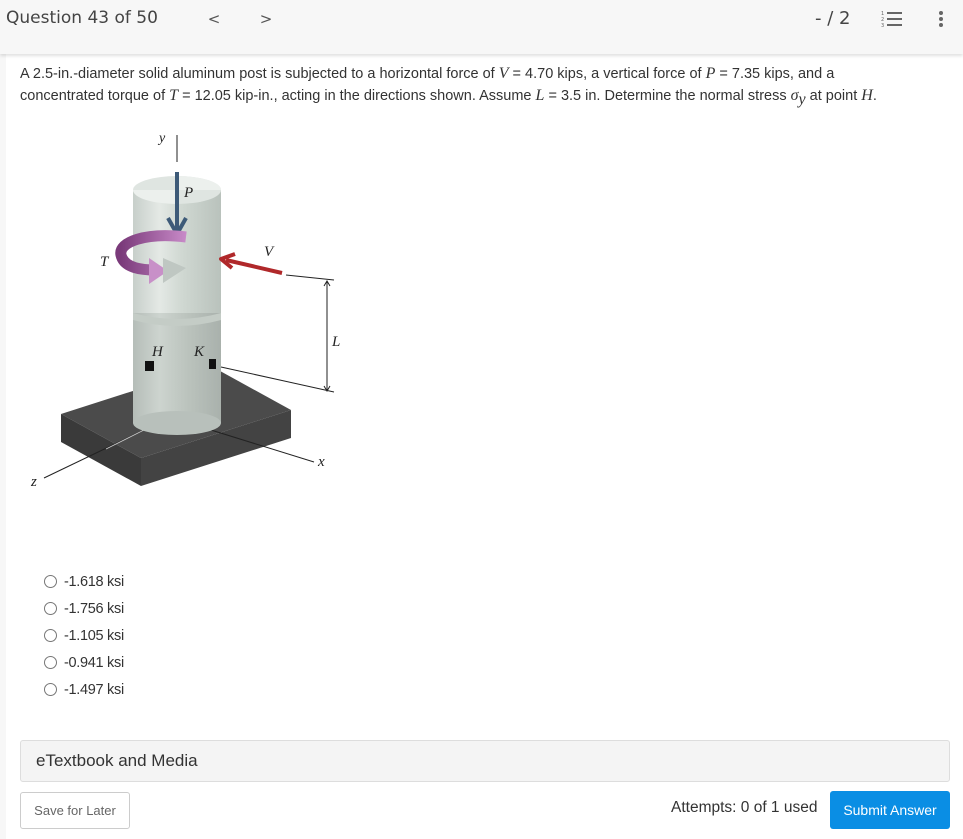  I want to click on next-question-button: >, so click(266, 19).